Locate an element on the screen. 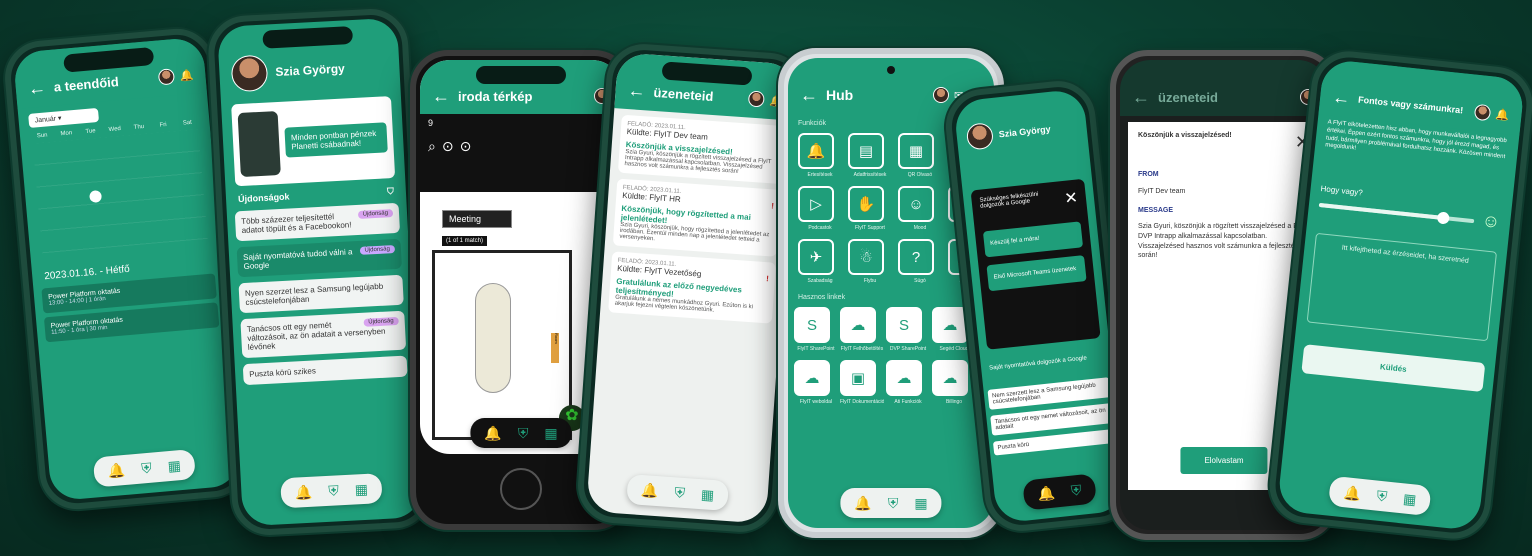 The height and width of the screenshot is (556, 1532). tile-label: Flybu is located at coordinates (870, 281).